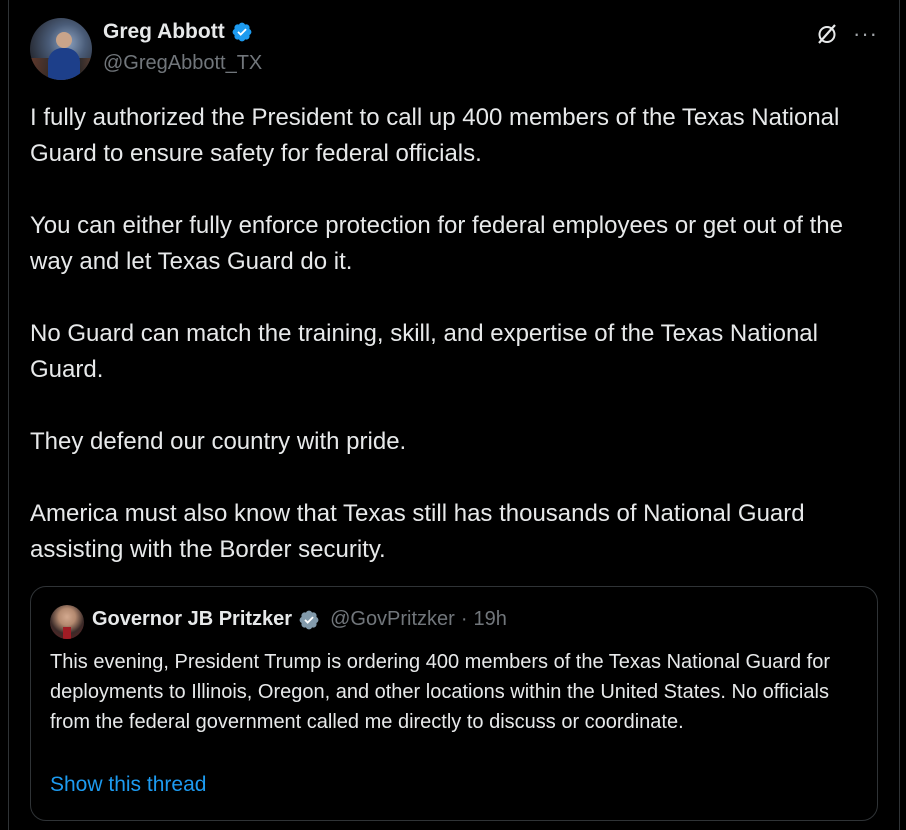  I want to click on quoted-avatar, so click(67, 622).